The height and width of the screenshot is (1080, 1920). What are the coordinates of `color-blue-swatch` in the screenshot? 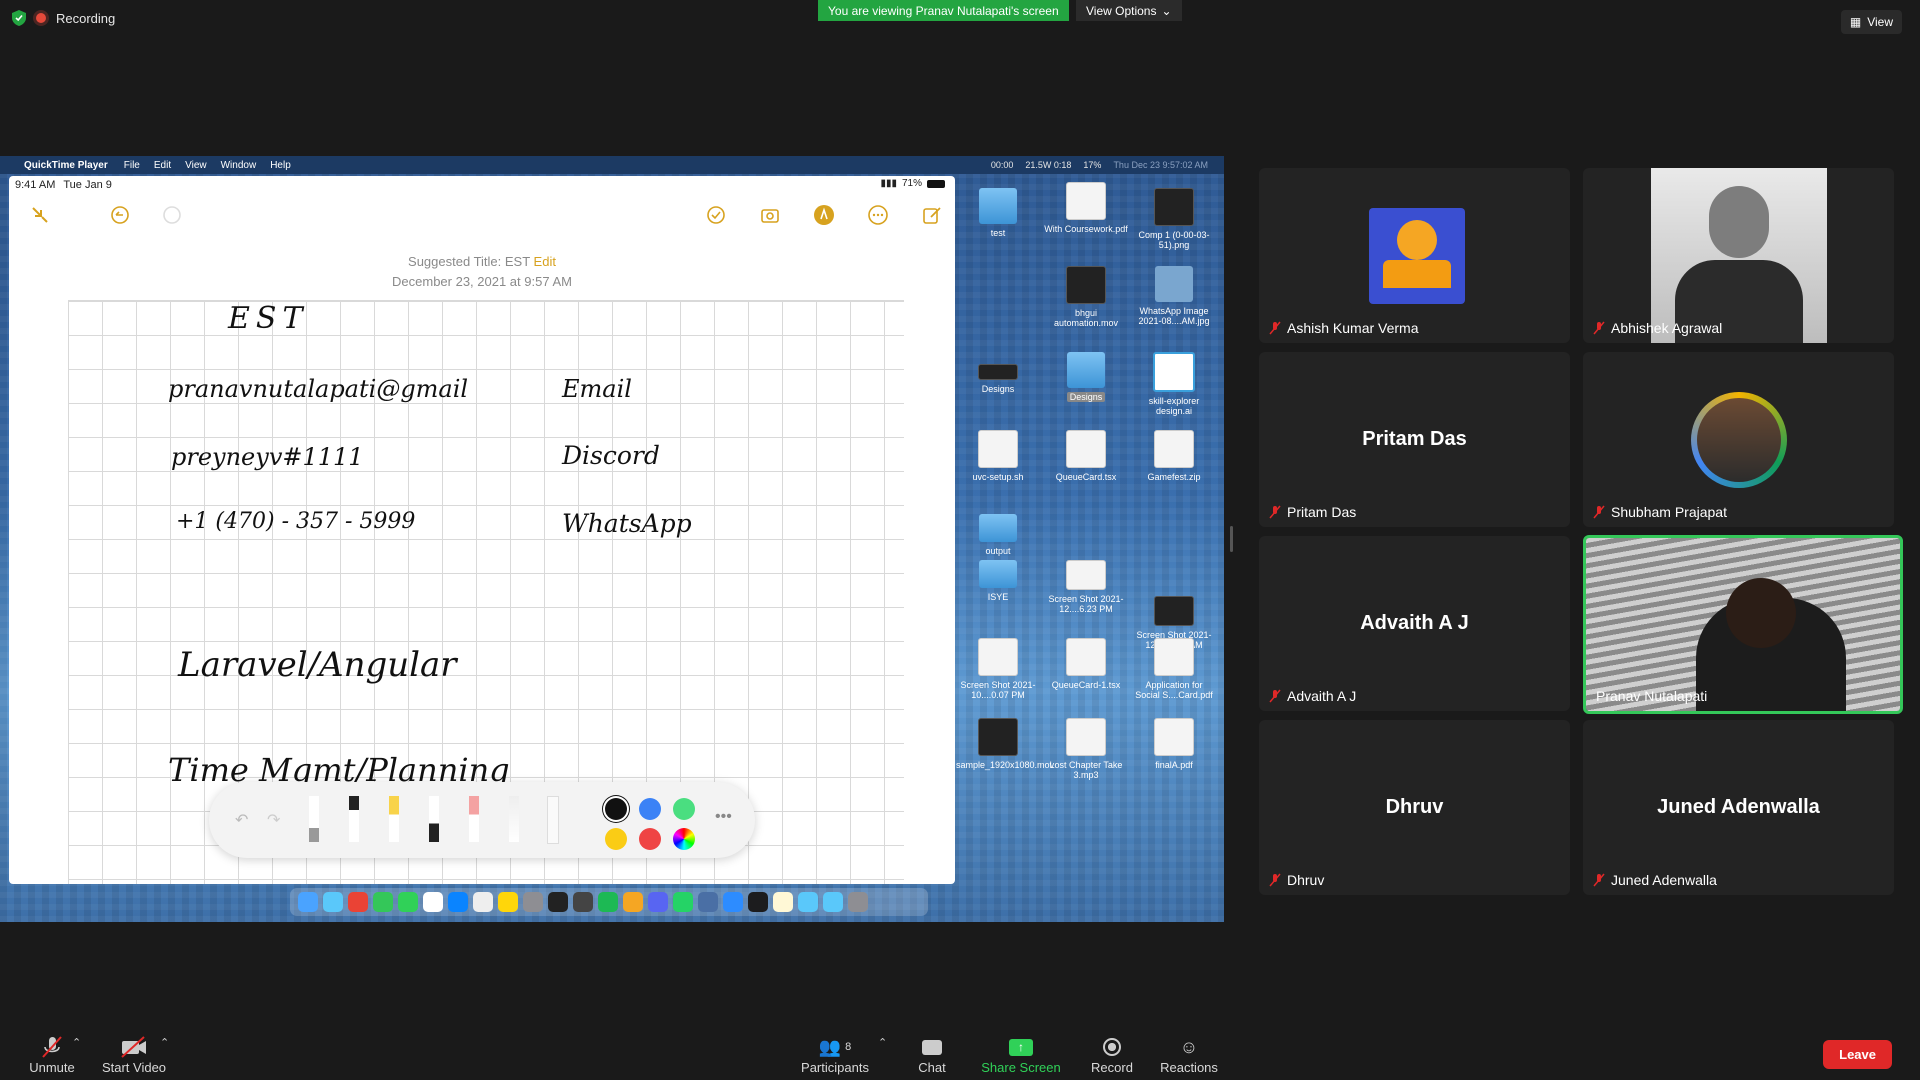 It's located at (650, 809).